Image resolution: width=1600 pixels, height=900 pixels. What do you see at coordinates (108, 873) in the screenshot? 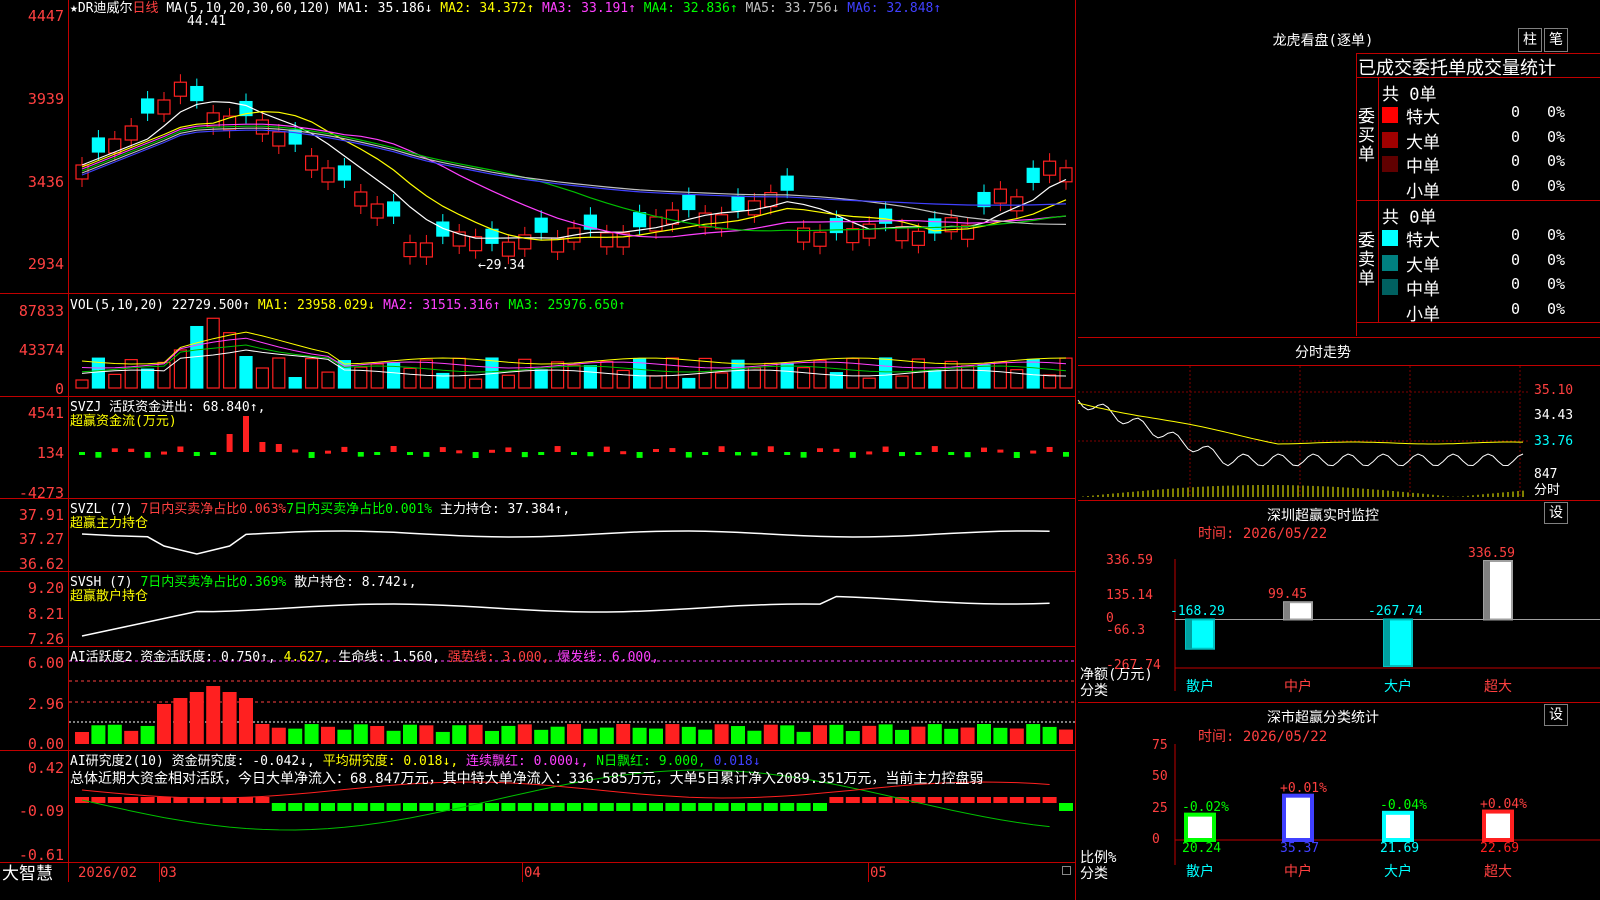
I see `date-tick: 2026/02` at bounding box center [108, 873].